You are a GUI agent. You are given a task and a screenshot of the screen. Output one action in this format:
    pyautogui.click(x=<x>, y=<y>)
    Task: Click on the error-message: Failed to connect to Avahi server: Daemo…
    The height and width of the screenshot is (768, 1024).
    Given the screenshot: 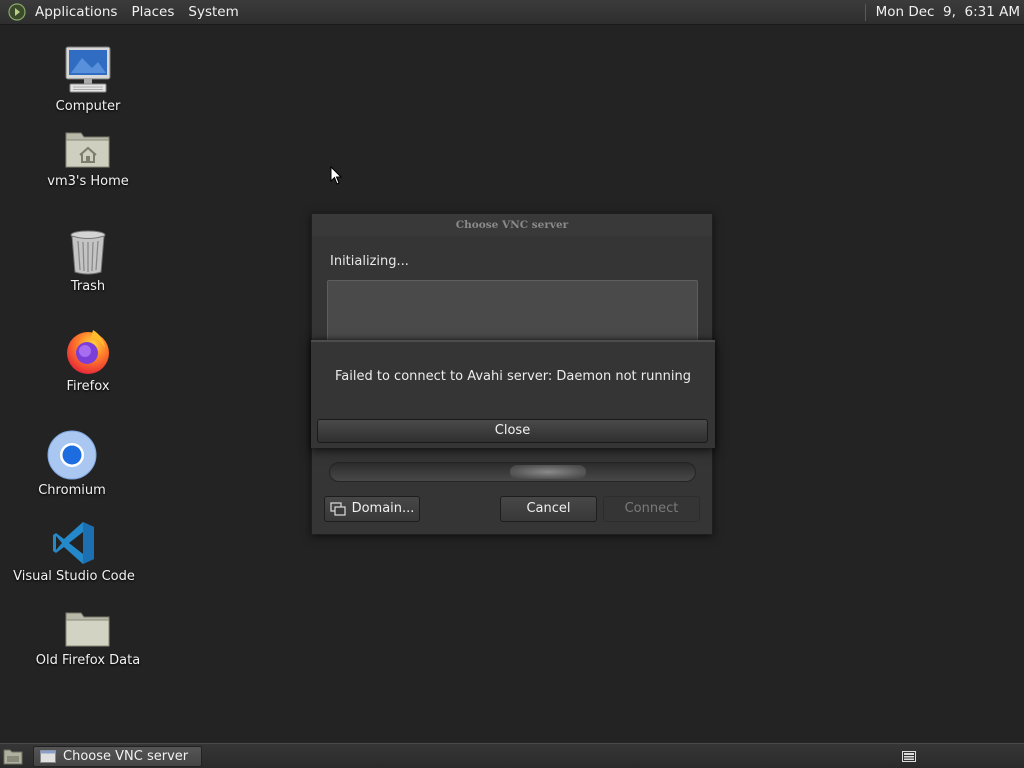 What is the action you would take?
    pyautogui.click(x=513, y=376)
    